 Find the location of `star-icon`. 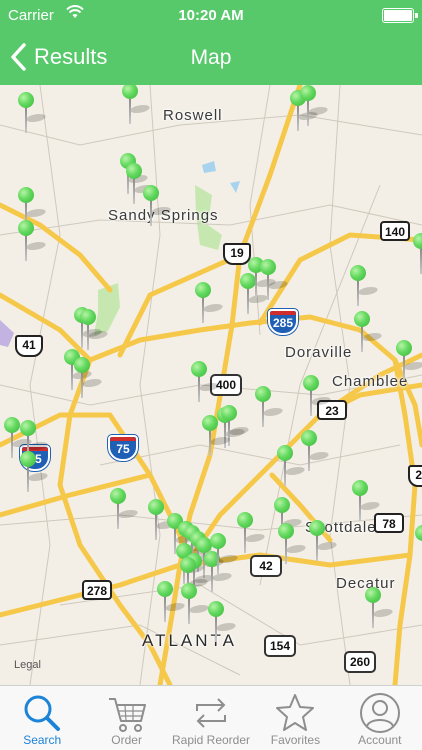

star-icon is located at coordinates (295, 712).